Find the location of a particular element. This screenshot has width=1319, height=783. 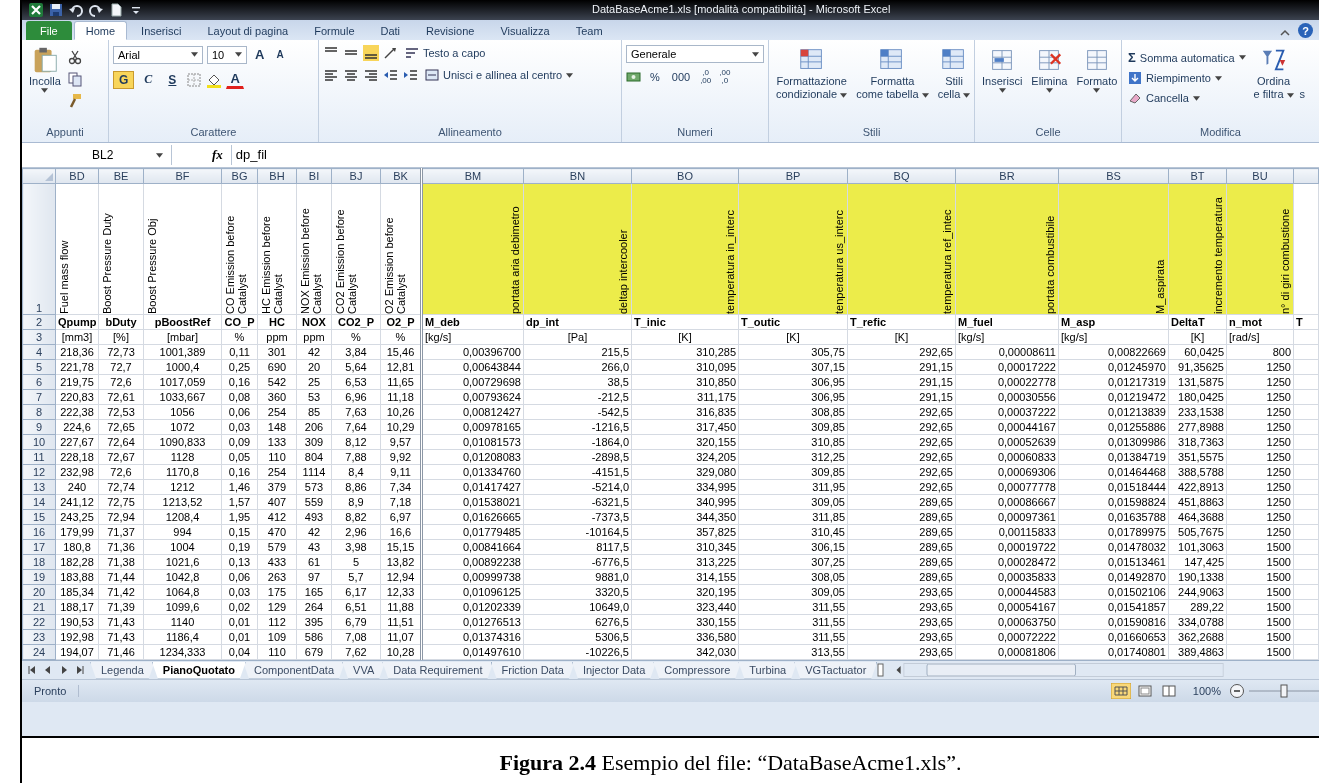

horizontal-scrollbar is located at coordinates (1059, 670).